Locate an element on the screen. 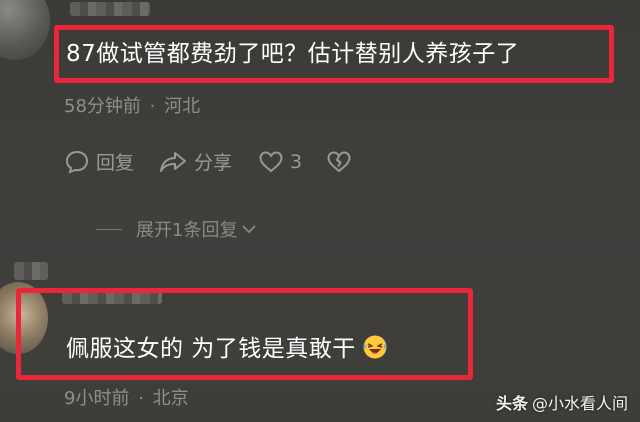 This screenshot has width=640, height=422. comment-meta: 9小时前 · 北京 is located at coordinates (126, 397).